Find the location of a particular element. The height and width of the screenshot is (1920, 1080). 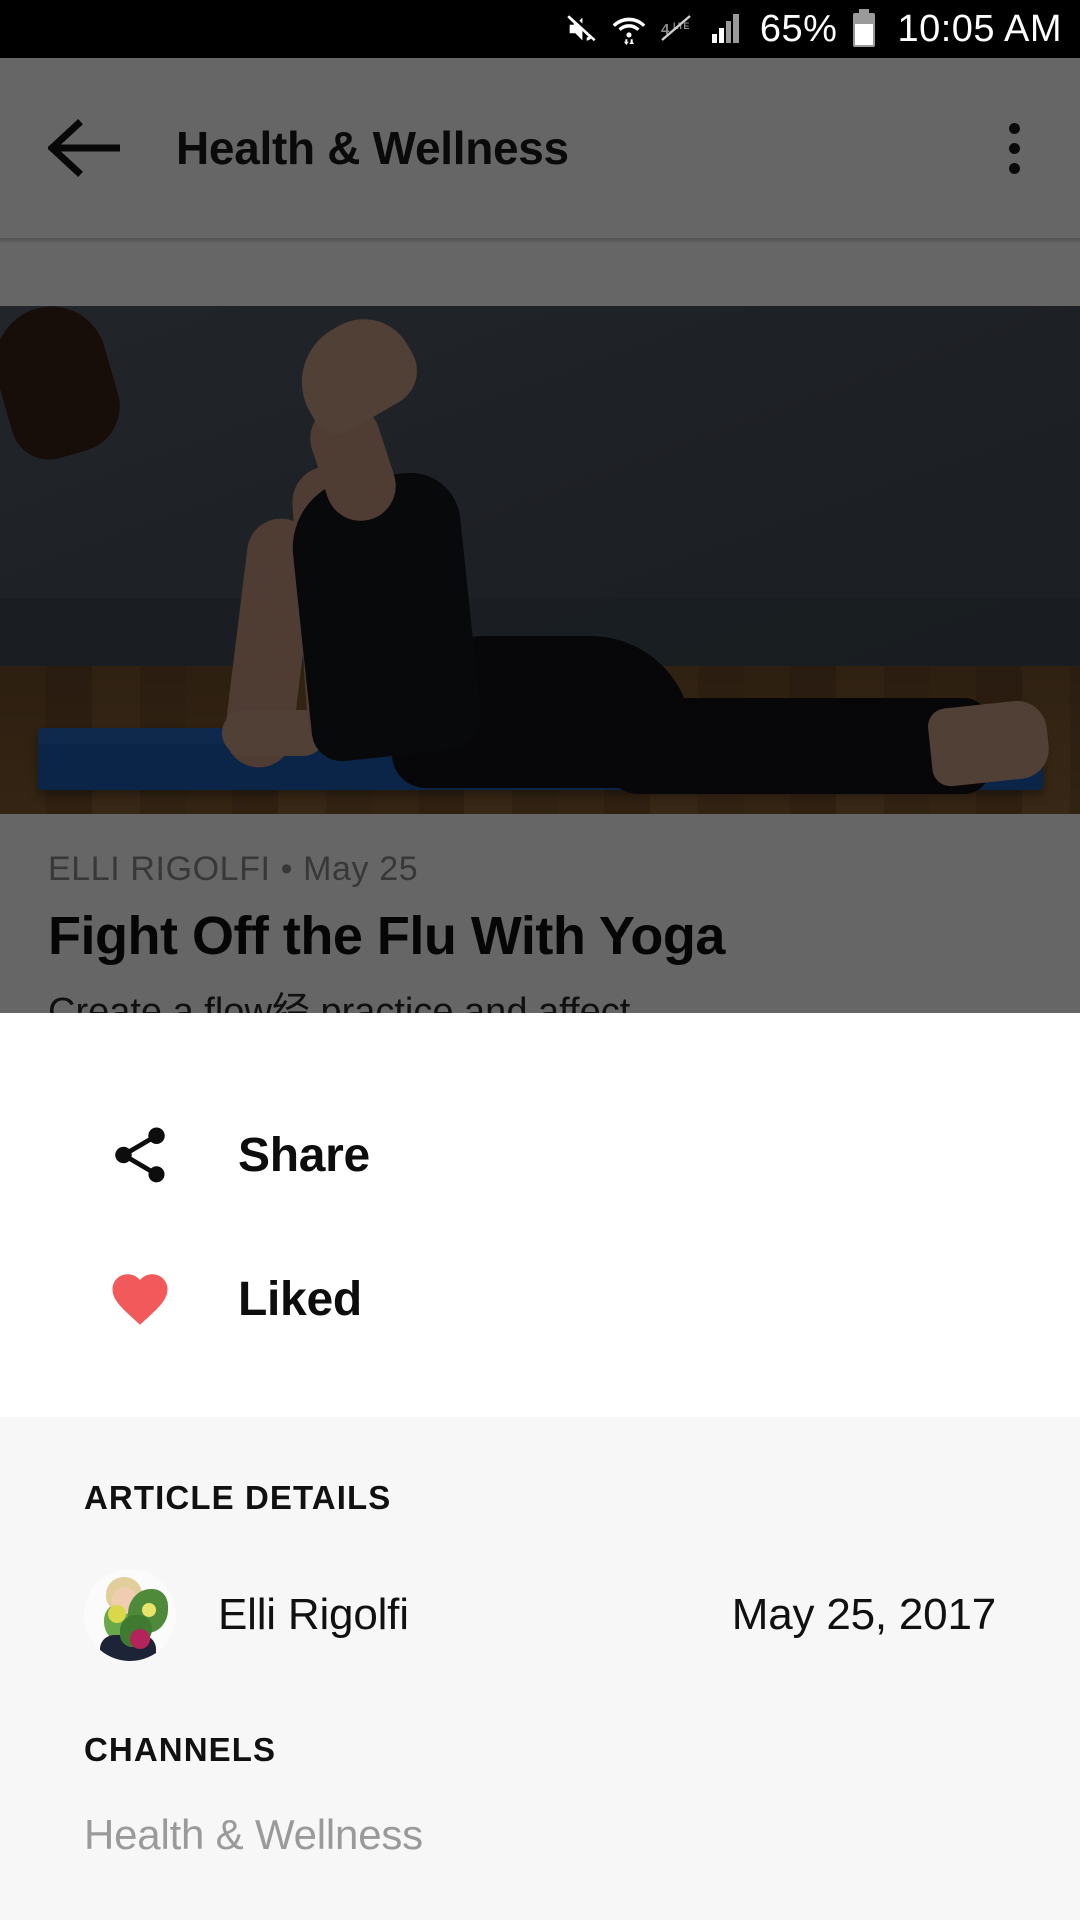

channel-item-health-wellness: Health & Wellness is located at coordinates (540, 1835).